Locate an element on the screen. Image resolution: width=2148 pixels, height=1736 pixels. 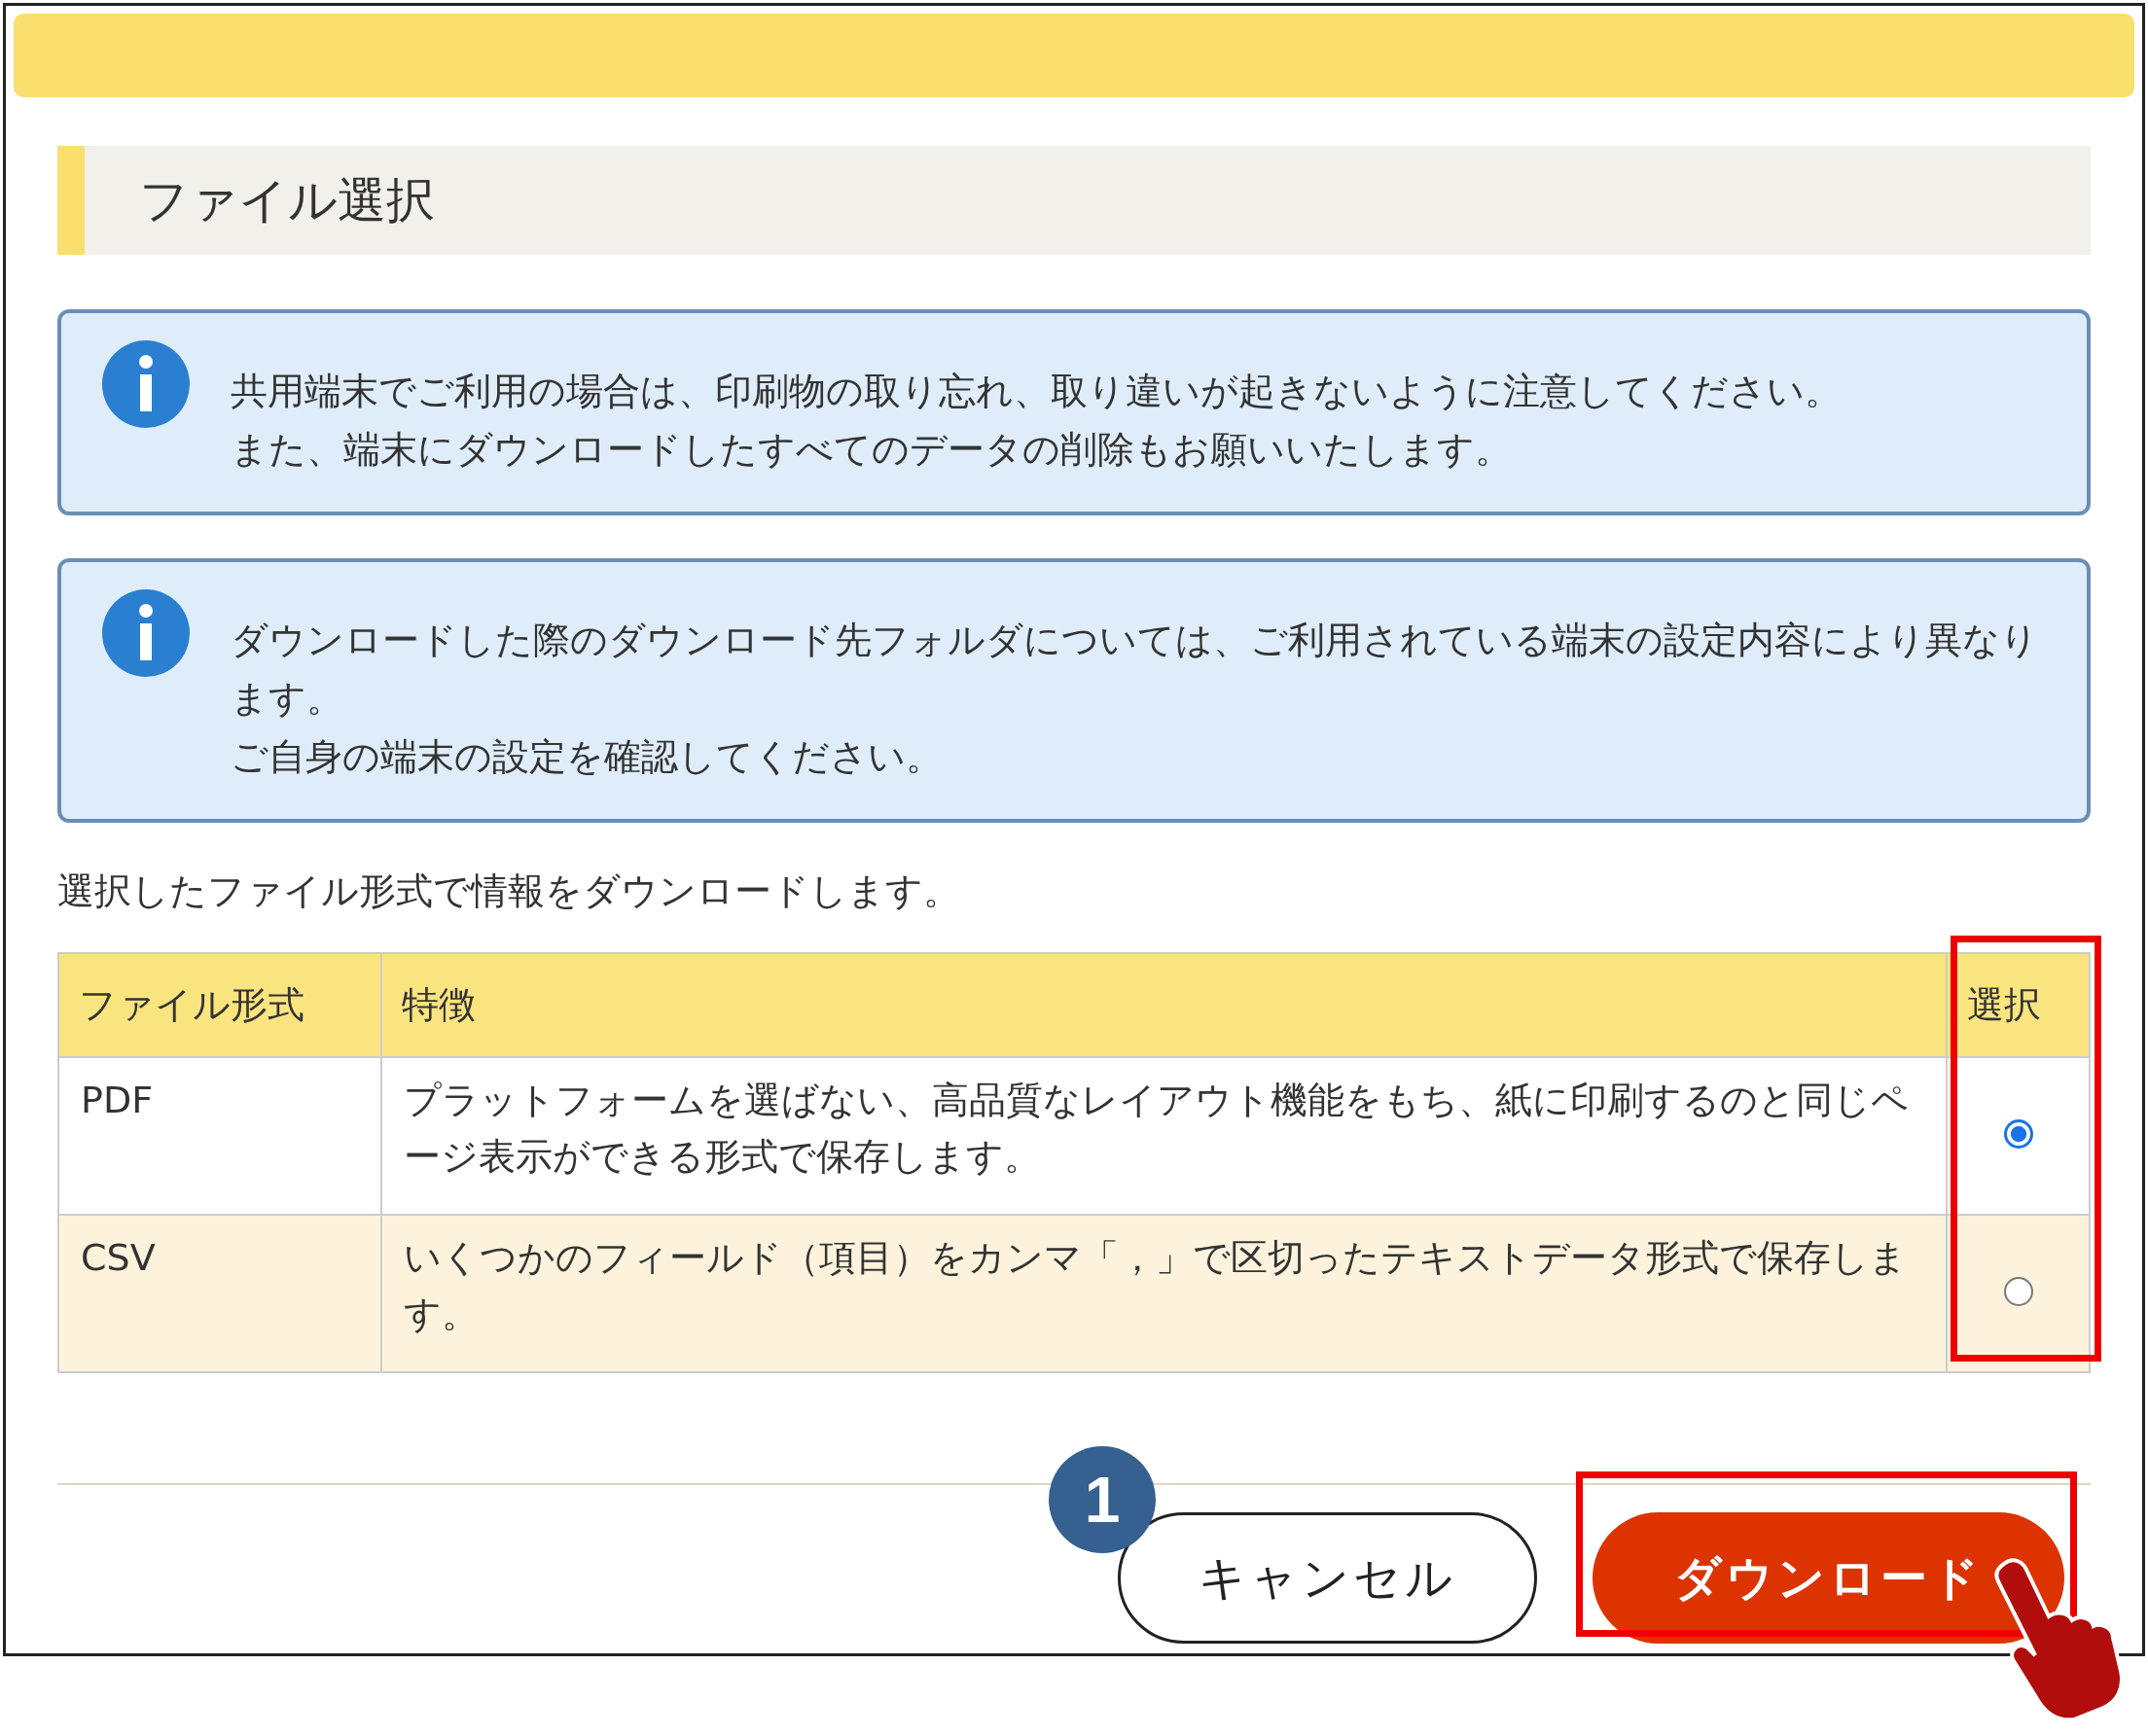
table-cell: いくつかのフィールド（項目）をカンマ「，」で区切ったテキストデータ形式で保存します。 is located at coordinates (1164, 1294).